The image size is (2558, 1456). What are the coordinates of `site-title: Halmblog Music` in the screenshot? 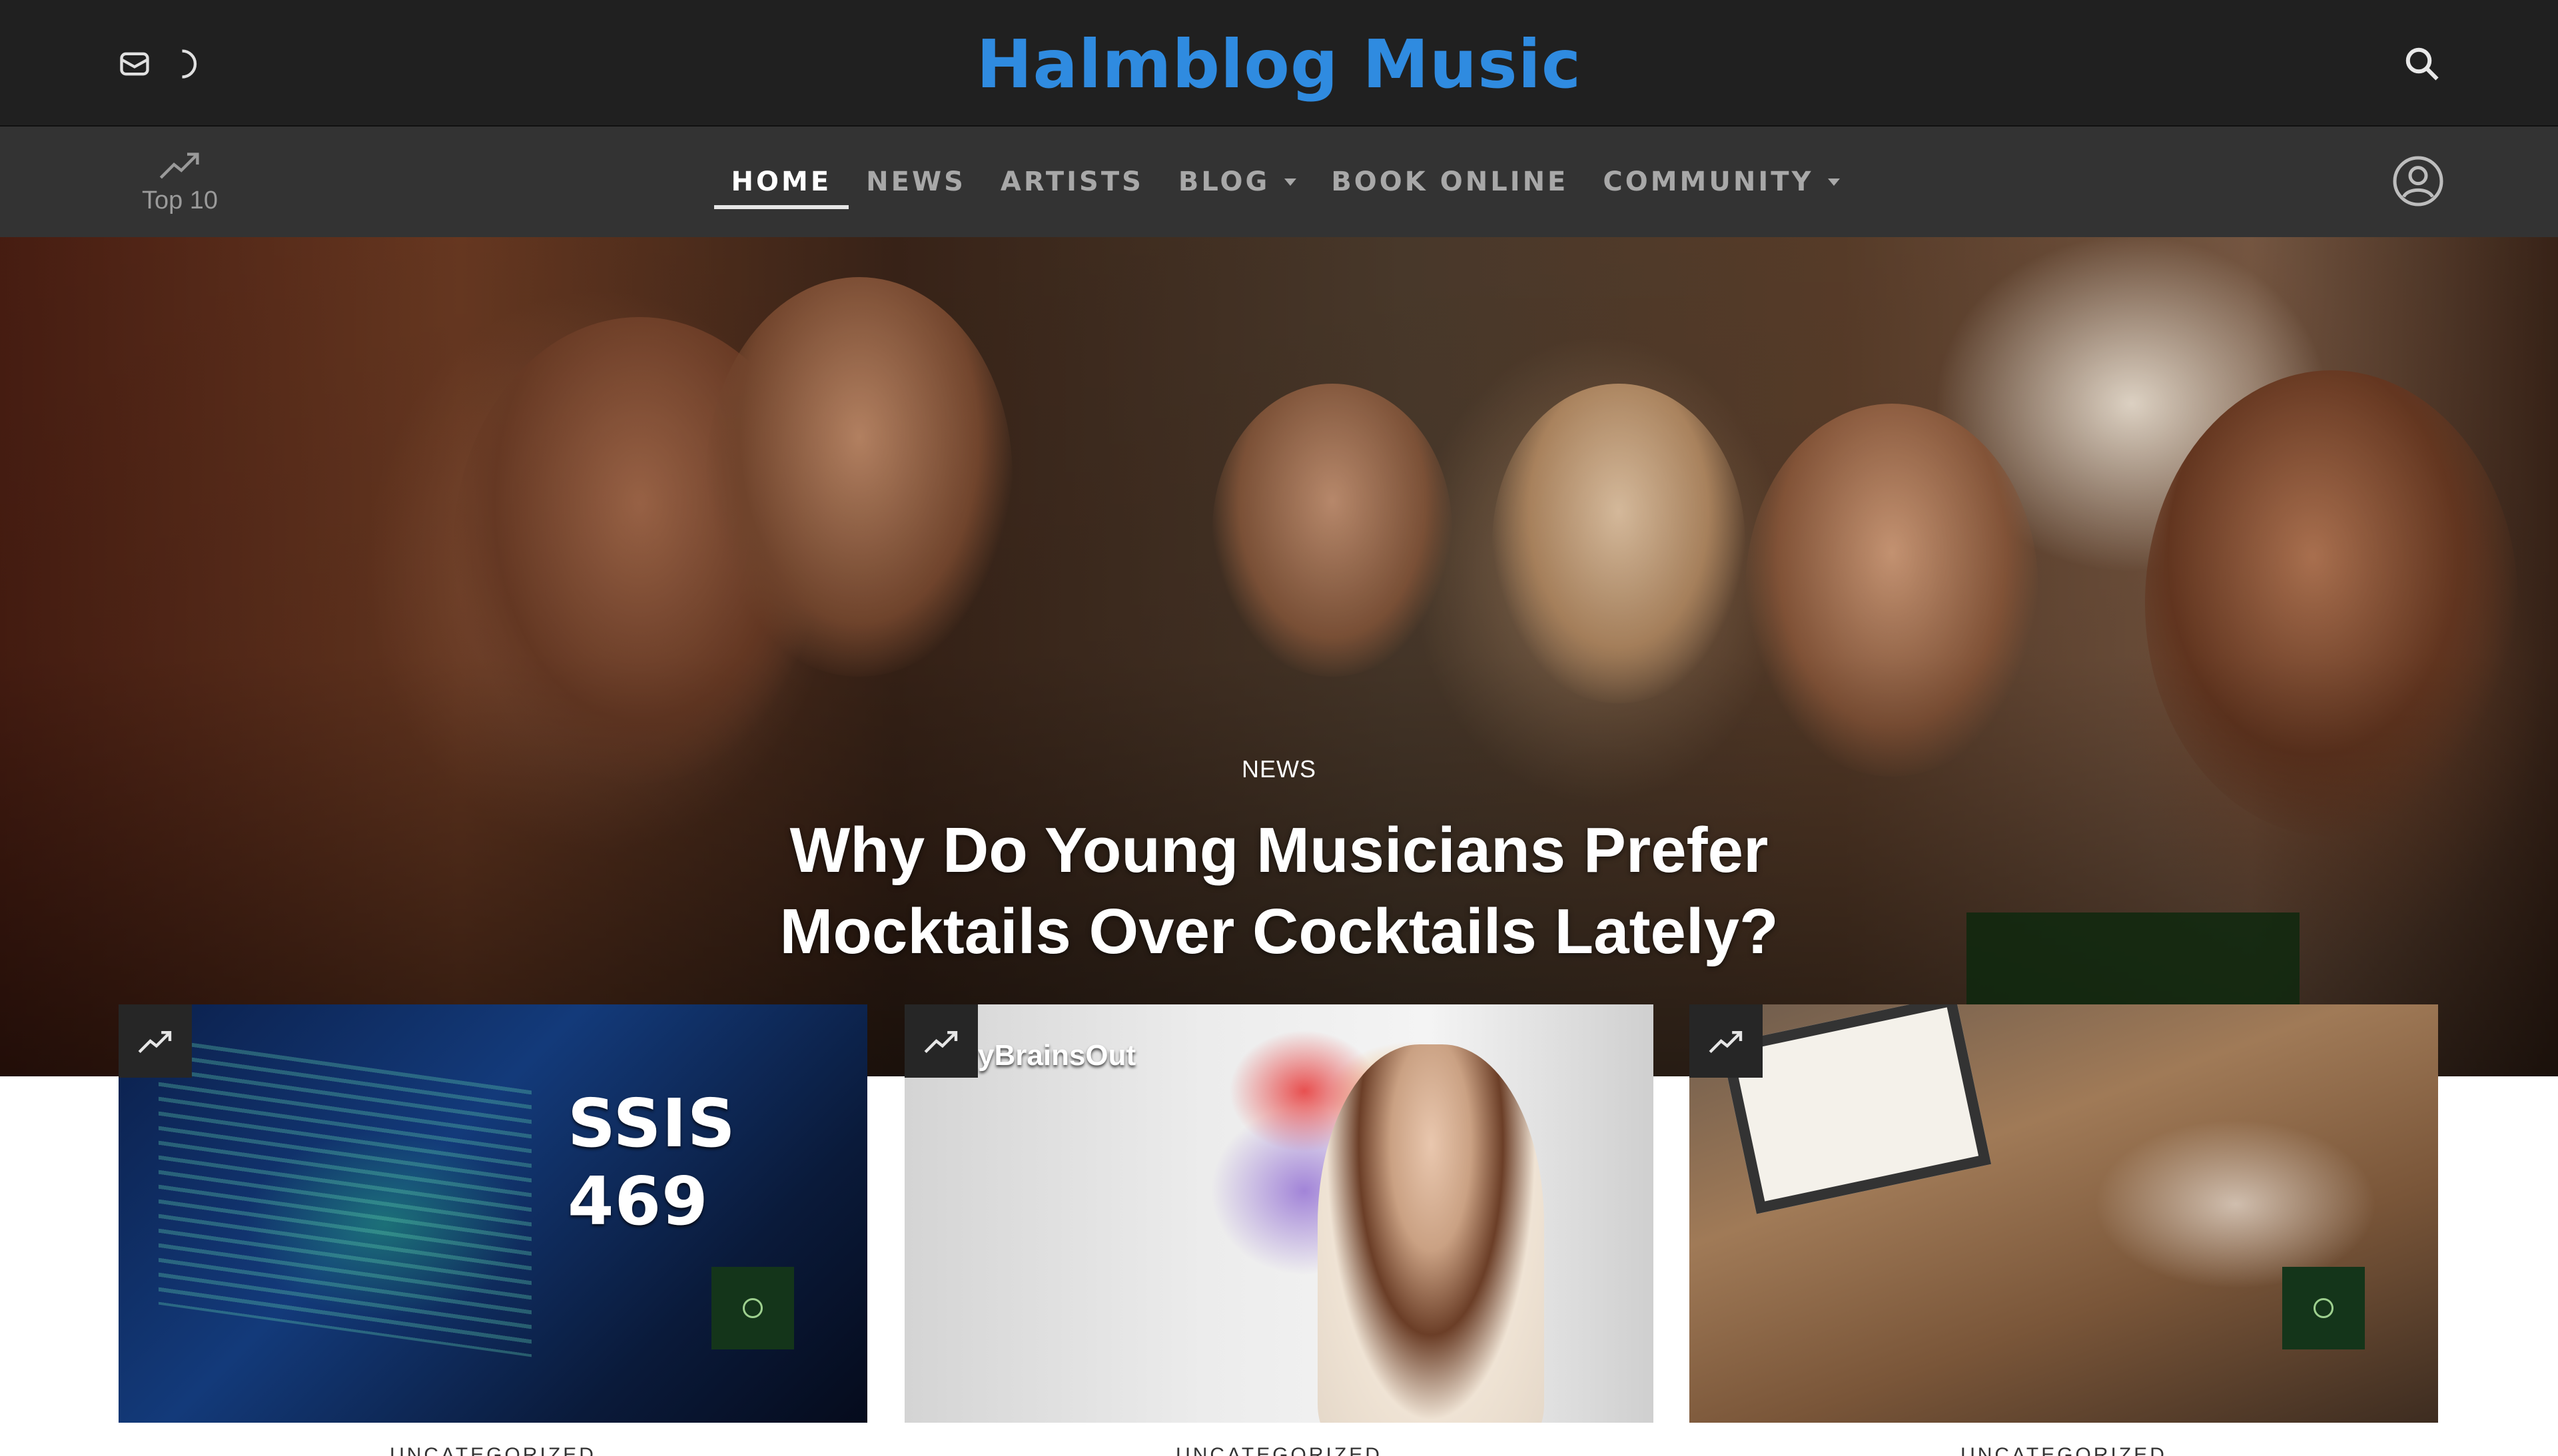 It's located at (1279, 64).